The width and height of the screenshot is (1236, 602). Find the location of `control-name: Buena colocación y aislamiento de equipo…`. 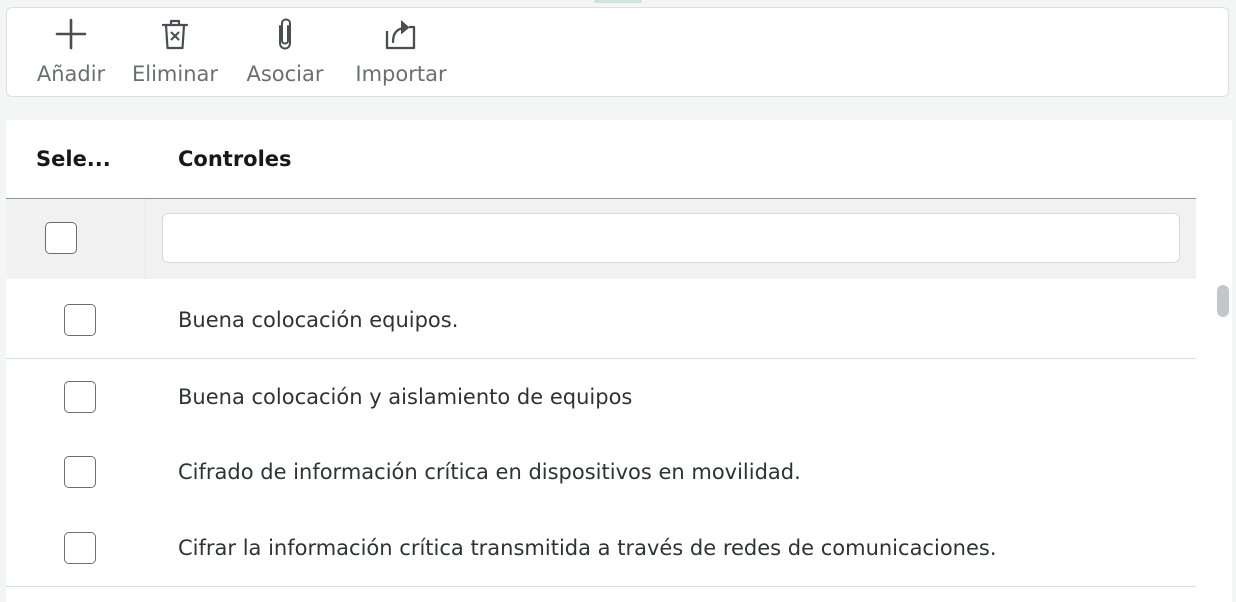

control-name: Buena colocación y aislamiento de equipo… is located at coordinates (405, 397).